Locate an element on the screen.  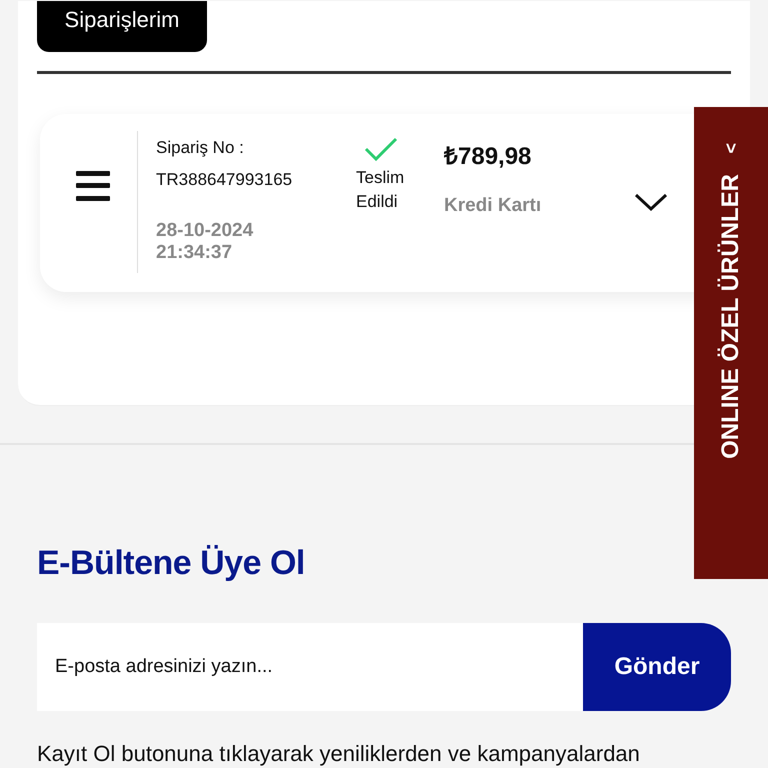
newsletter-title: E-Bültene Üye Ol is located at coordinates (171, 563).